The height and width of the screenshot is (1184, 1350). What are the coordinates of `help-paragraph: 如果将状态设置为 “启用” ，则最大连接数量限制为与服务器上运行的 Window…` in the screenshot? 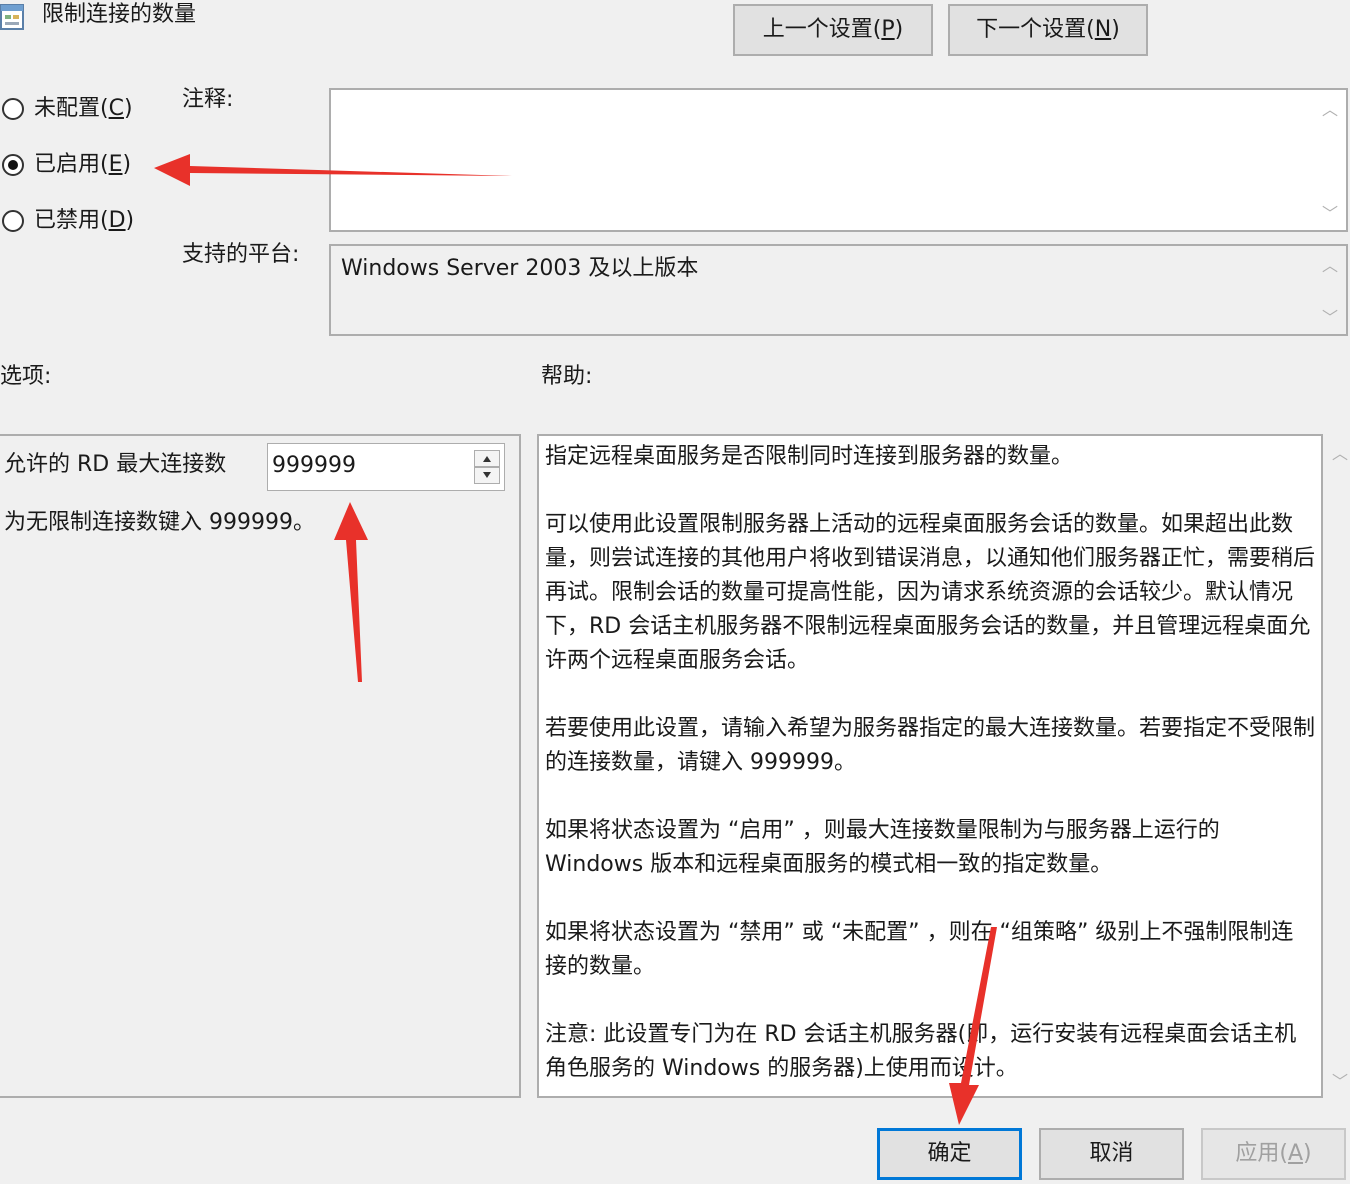 It's located at (882, 847).